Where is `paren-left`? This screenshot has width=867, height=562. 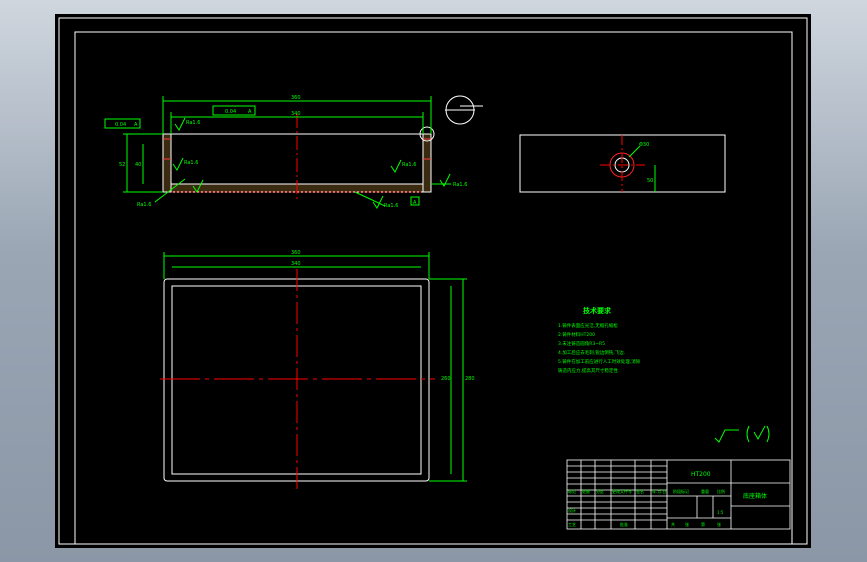
paren-left is located at coordinates (748, 434).